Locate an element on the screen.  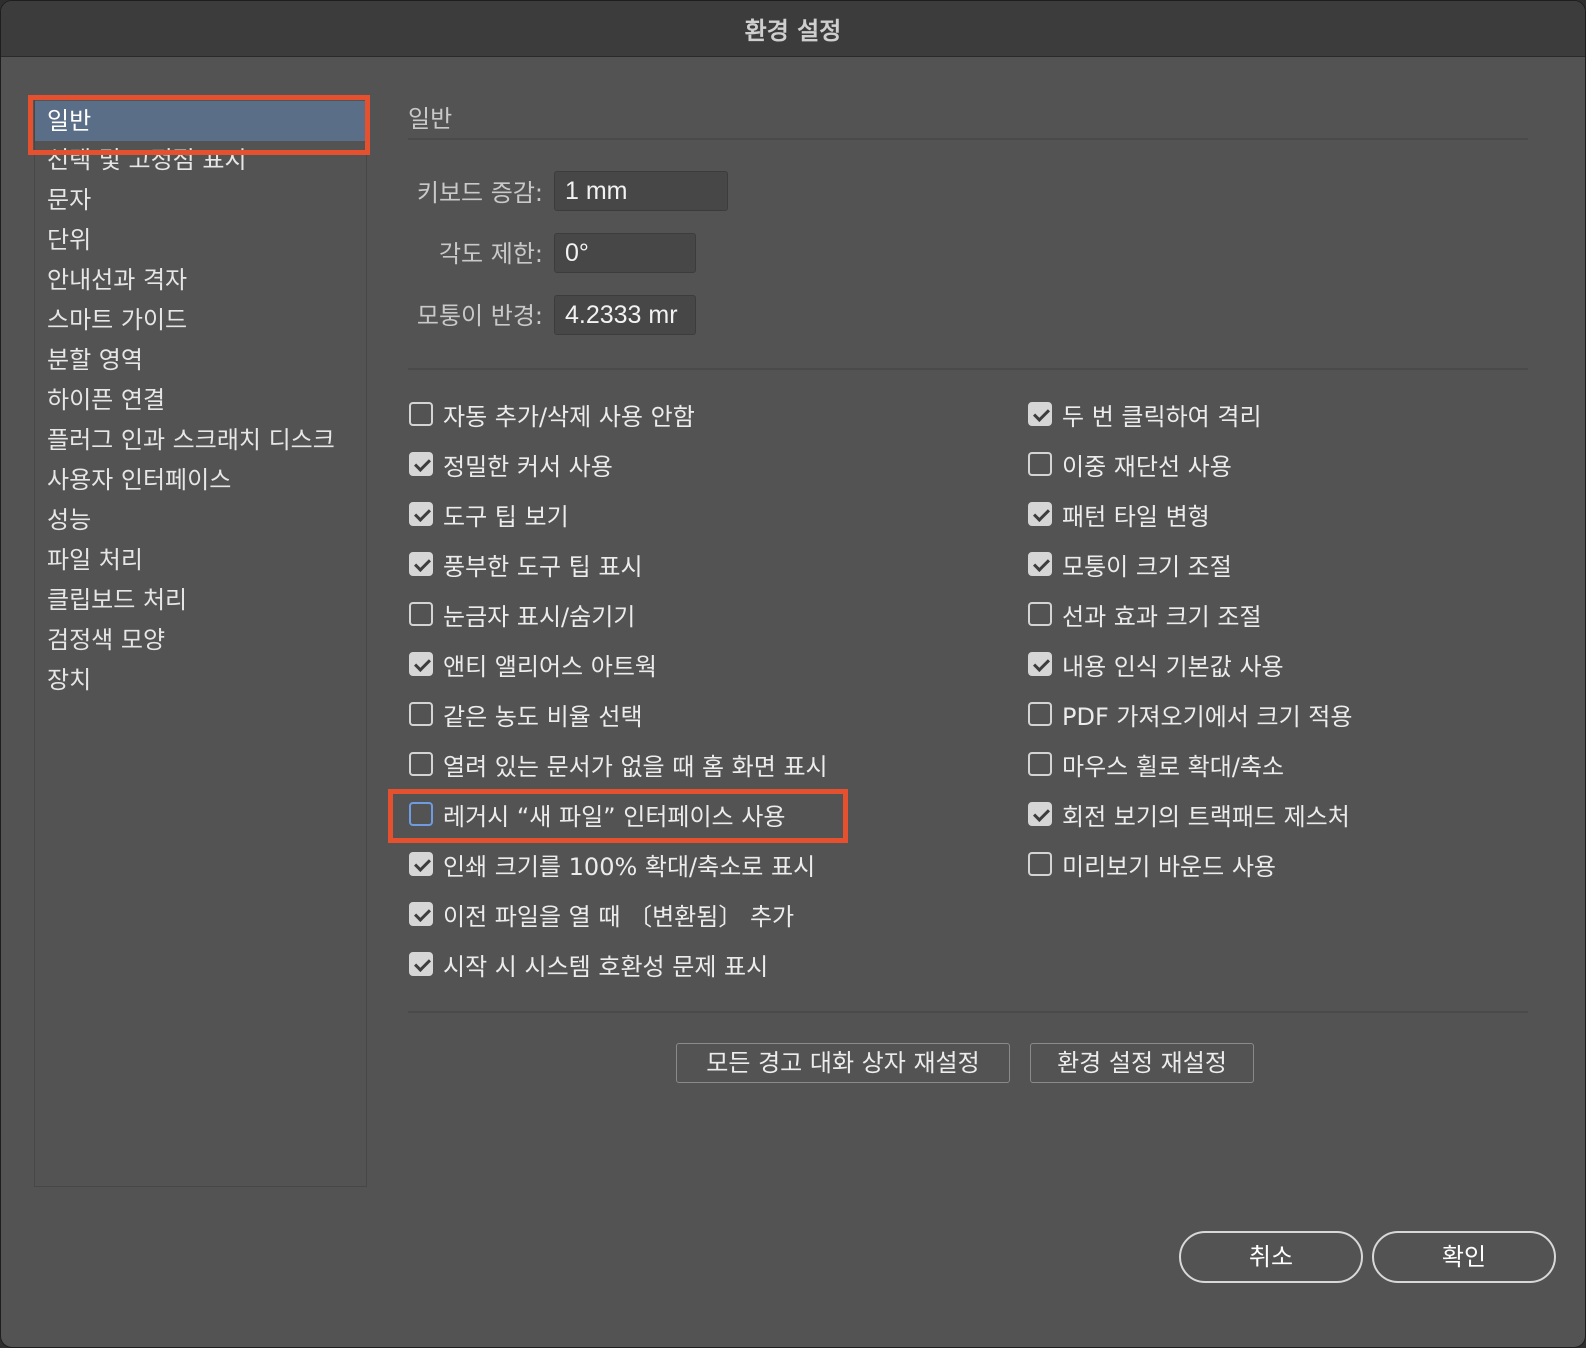
cancel-button: 취소 is located at coordinates (1271, 1257).